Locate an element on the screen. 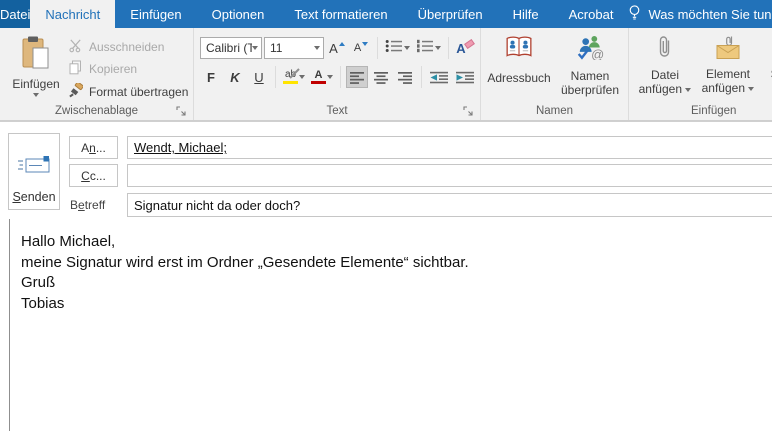  address-book-icon is located at coordinates (519, 48).